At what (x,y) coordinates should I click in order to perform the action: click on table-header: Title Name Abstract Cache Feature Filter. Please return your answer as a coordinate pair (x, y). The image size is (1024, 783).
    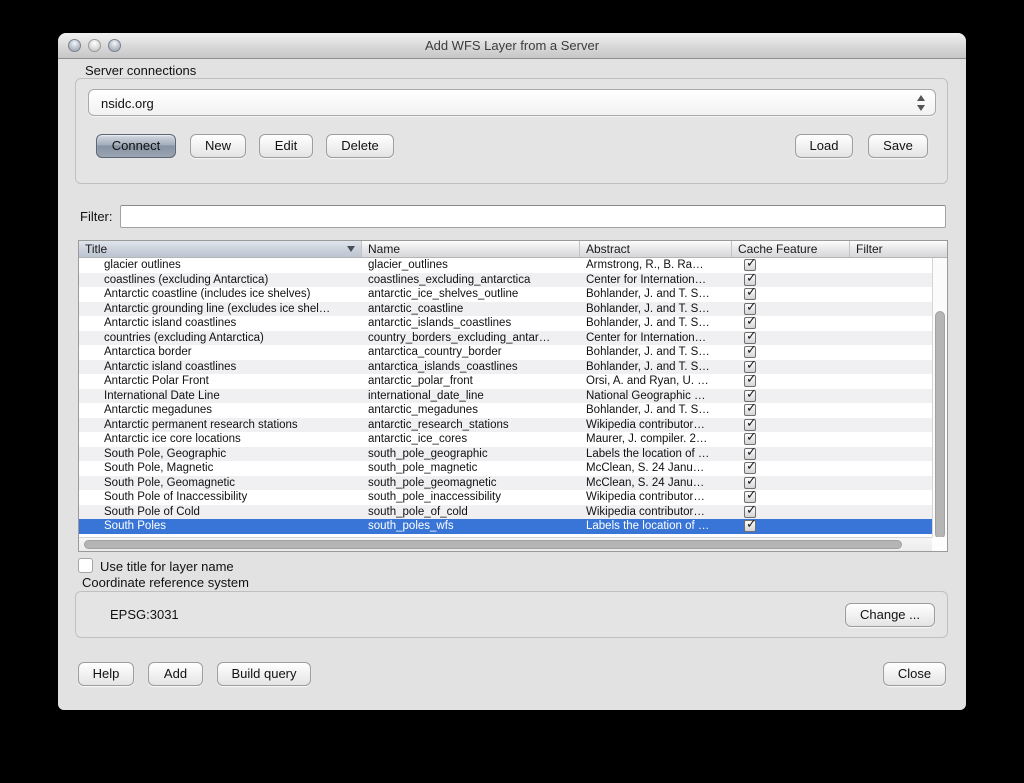
    Looking at the image, I should click on (513, 249).